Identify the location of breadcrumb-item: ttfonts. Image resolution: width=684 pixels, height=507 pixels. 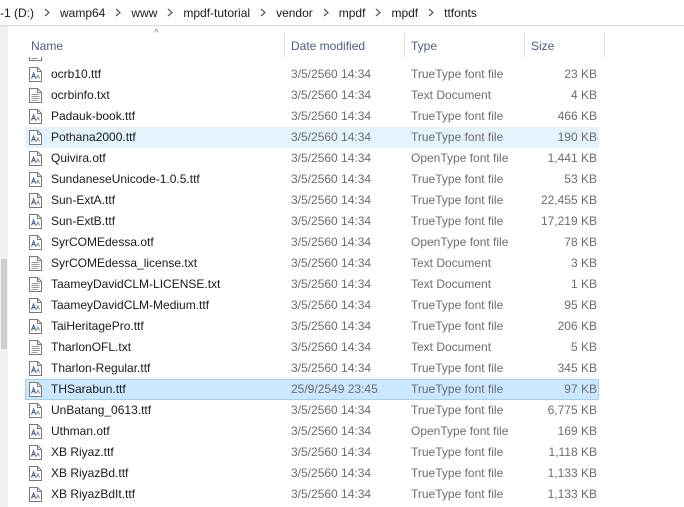
(460, 12).